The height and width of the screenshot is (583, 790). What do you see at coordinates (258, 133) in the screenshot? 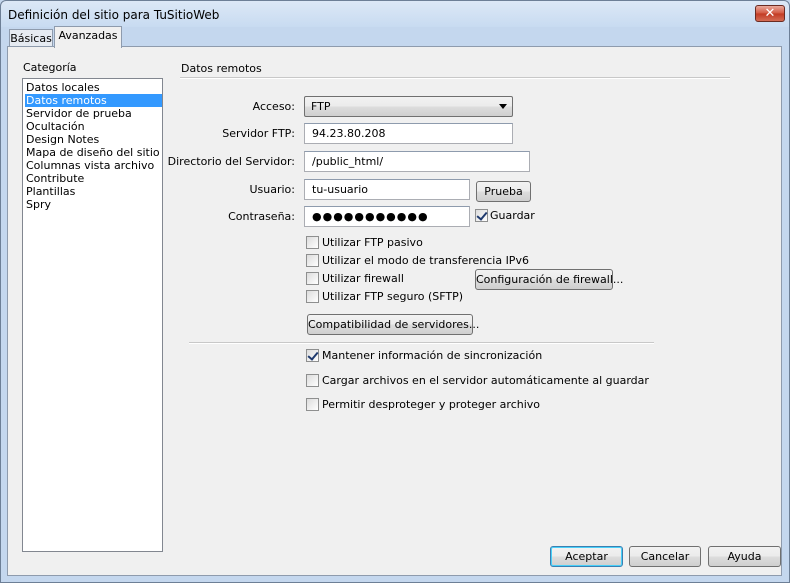
I see `ftp-server-label: Servidor FTP:` at bounding box center [258, 133].